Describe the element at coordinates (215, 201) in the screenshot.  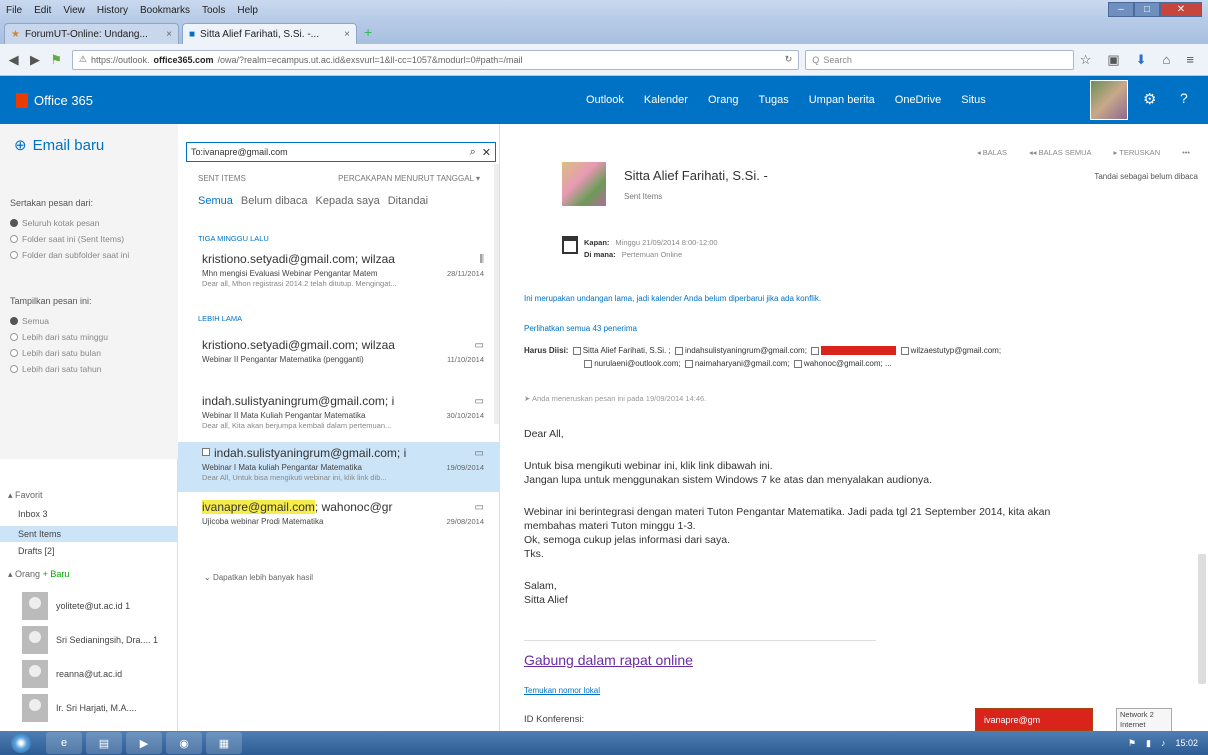
I see `filter-all: Semua` at that location.